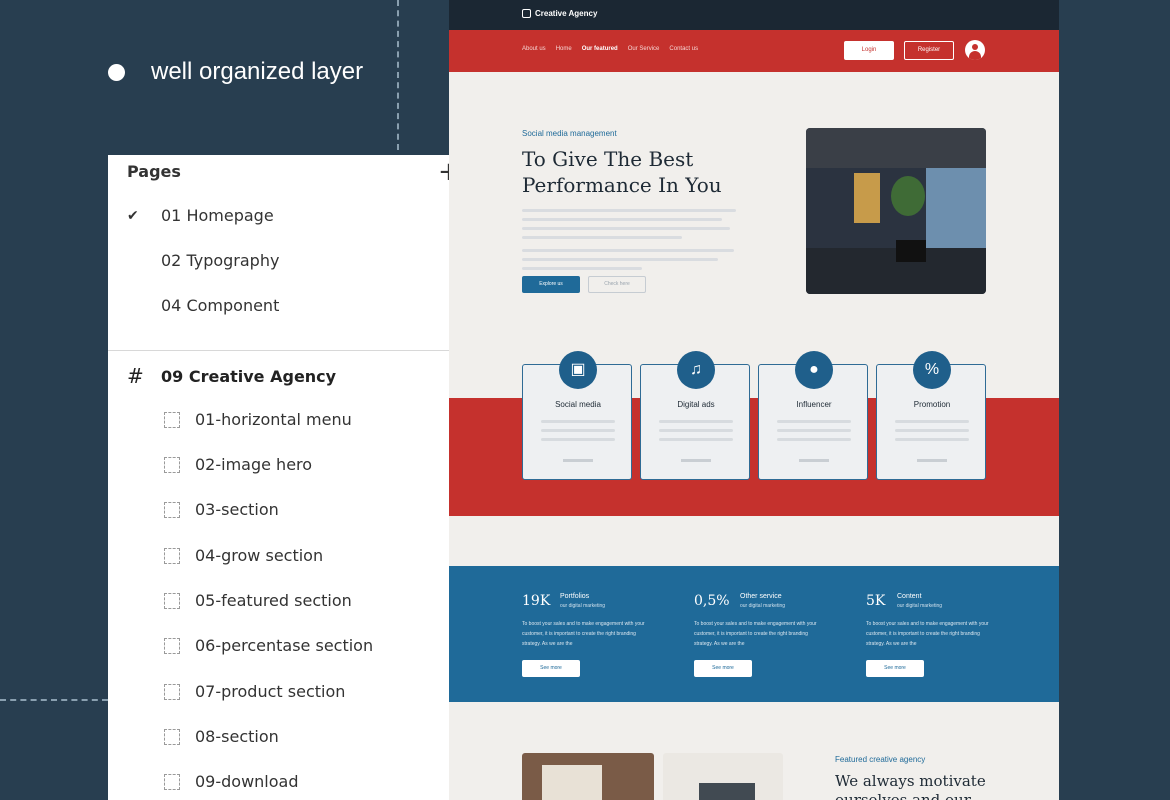 The height and width of the screenshot is (800, 1170). Describe the element at coordinates (217, 215) in the screenshot. I see `page-item-homepage: 01 Homepage` at that location.